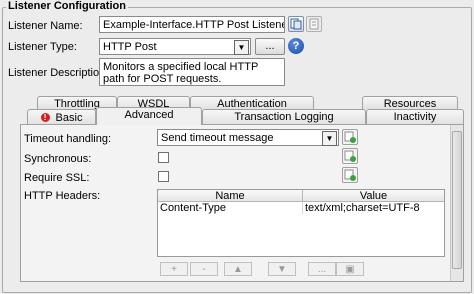 The width and height of the screenshot is (474, 294). Describe the element at coordinates (284, 116) in the screenshot. I see `tab-transaction-logging: Transaction Logging` at that location.